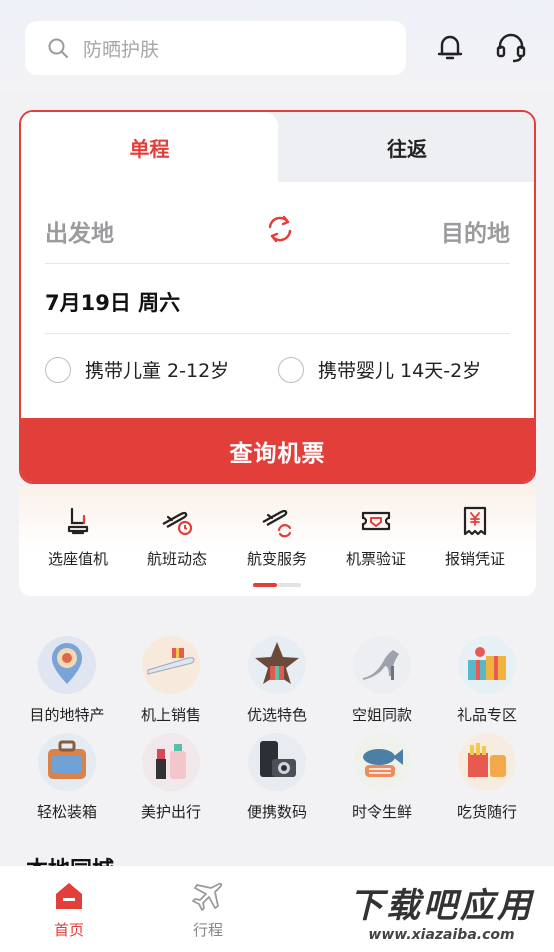 Image resolution: width=554 pixels, height=952 pixels. I want to click on shop-item-label: 空姐同款, so click(381, 715).